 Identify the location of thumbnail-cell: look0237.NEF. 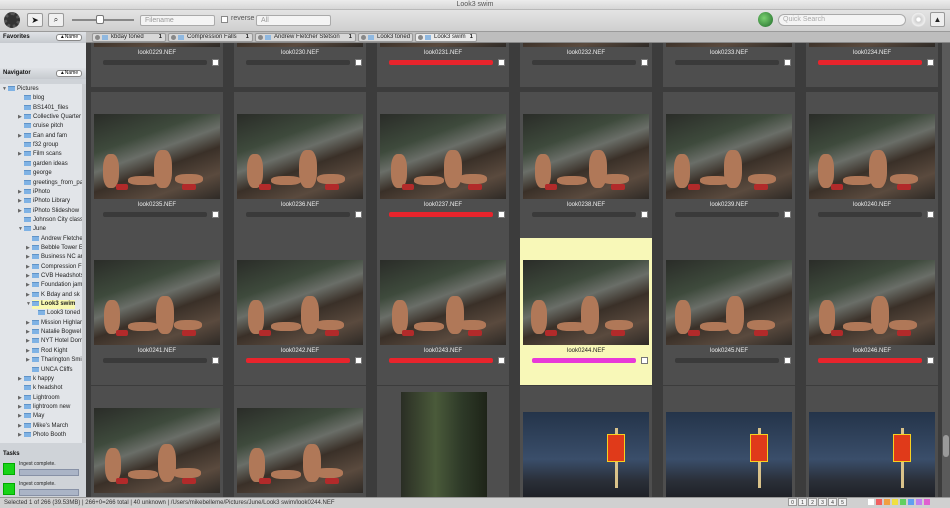
(443, 165).